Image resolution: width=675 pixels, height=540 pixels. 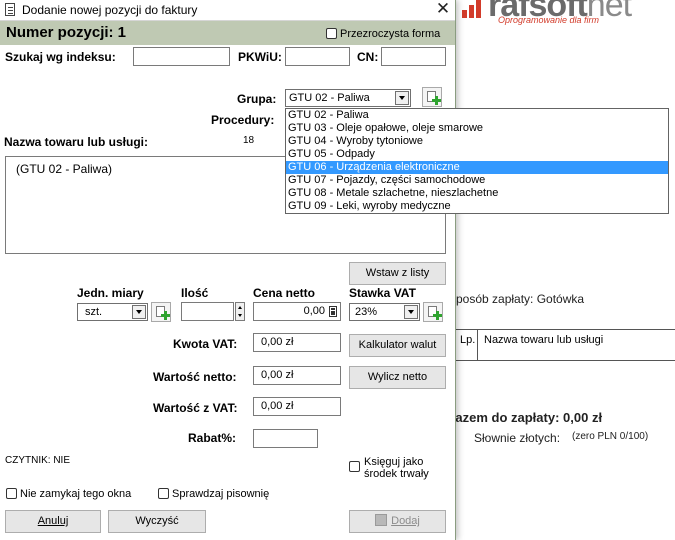 I want to click on unit-label: Jedn. miary, so click(x=110, y=293).